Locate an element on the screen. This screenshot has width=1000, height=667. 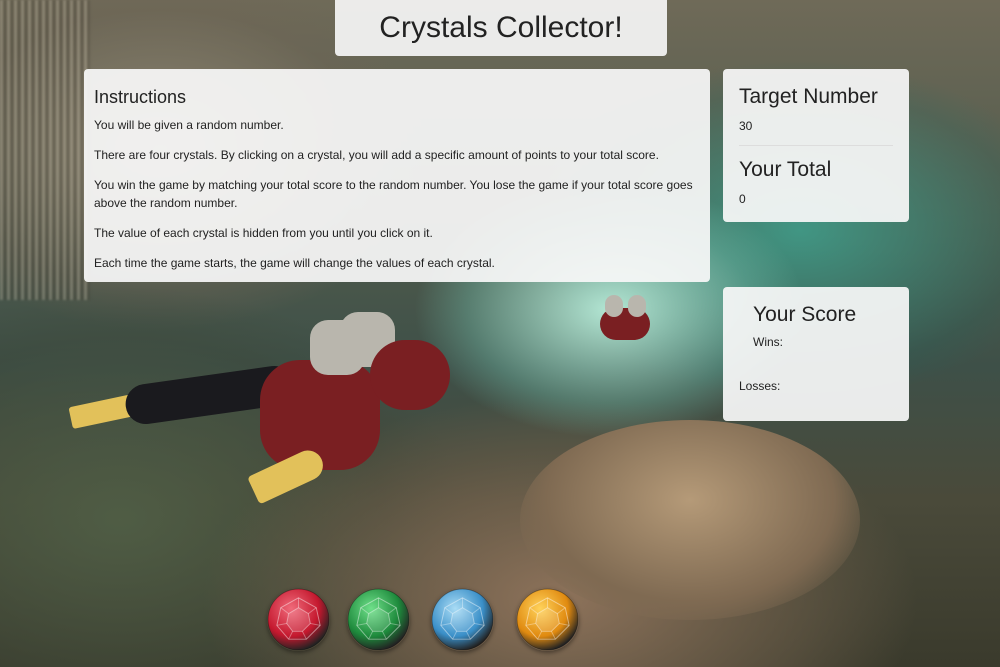
yellow-crystal is located at coordinates (547, 619).